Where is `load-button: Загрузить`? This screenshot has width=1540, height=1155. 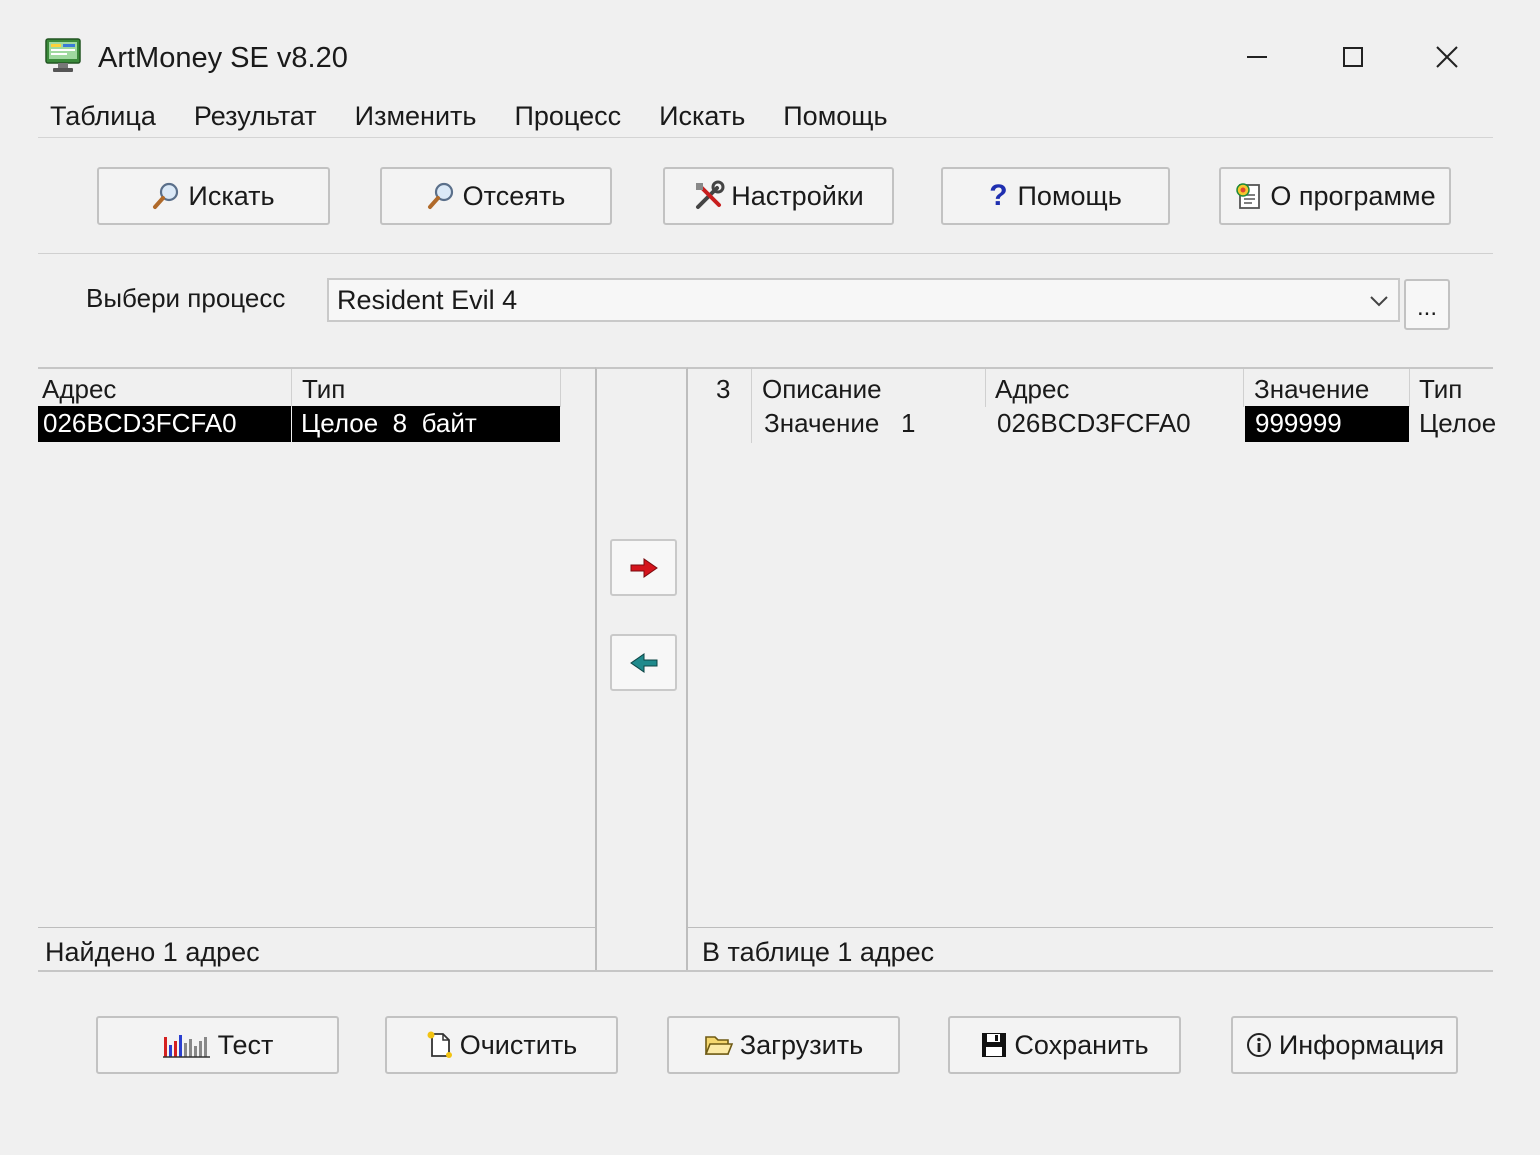 load-button: Загрузить is located at coordinates (783, 1045).